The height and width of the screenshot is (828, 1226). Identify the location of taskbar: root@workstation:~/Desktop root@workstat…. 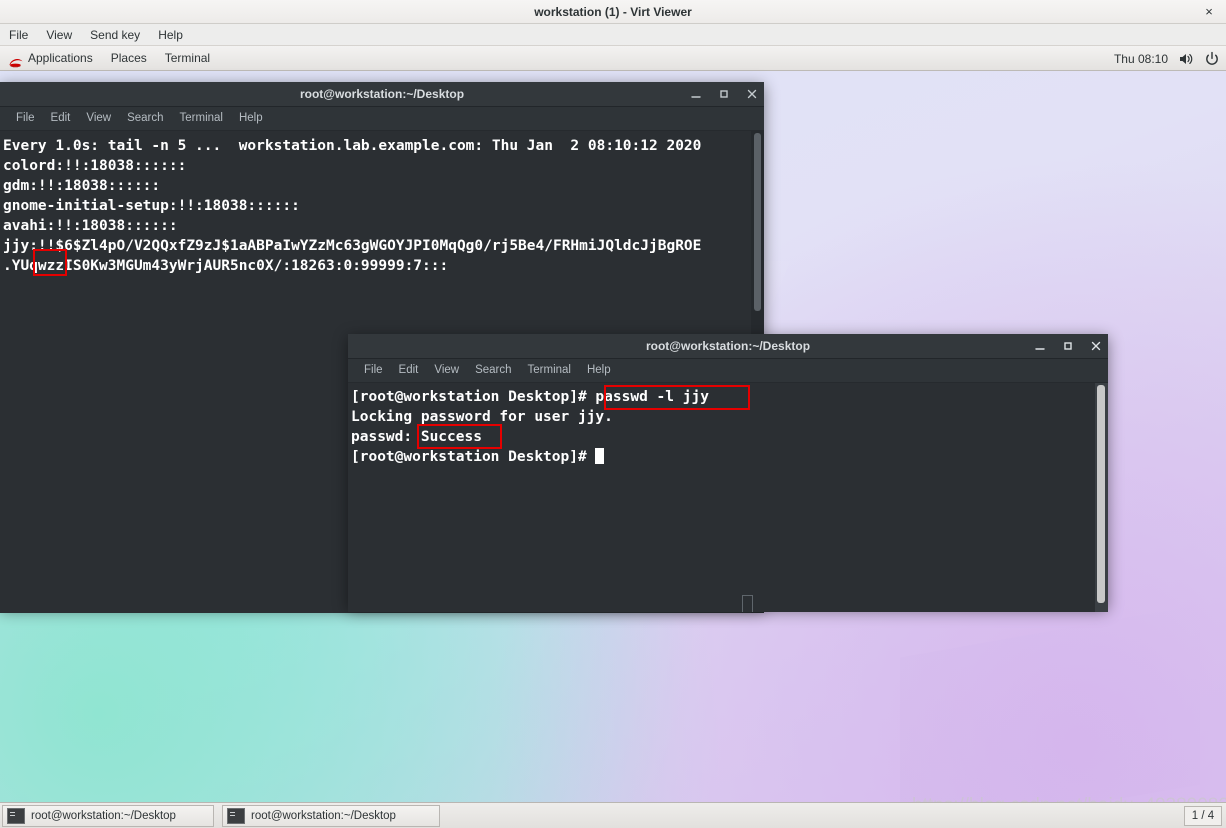
(613, 815).